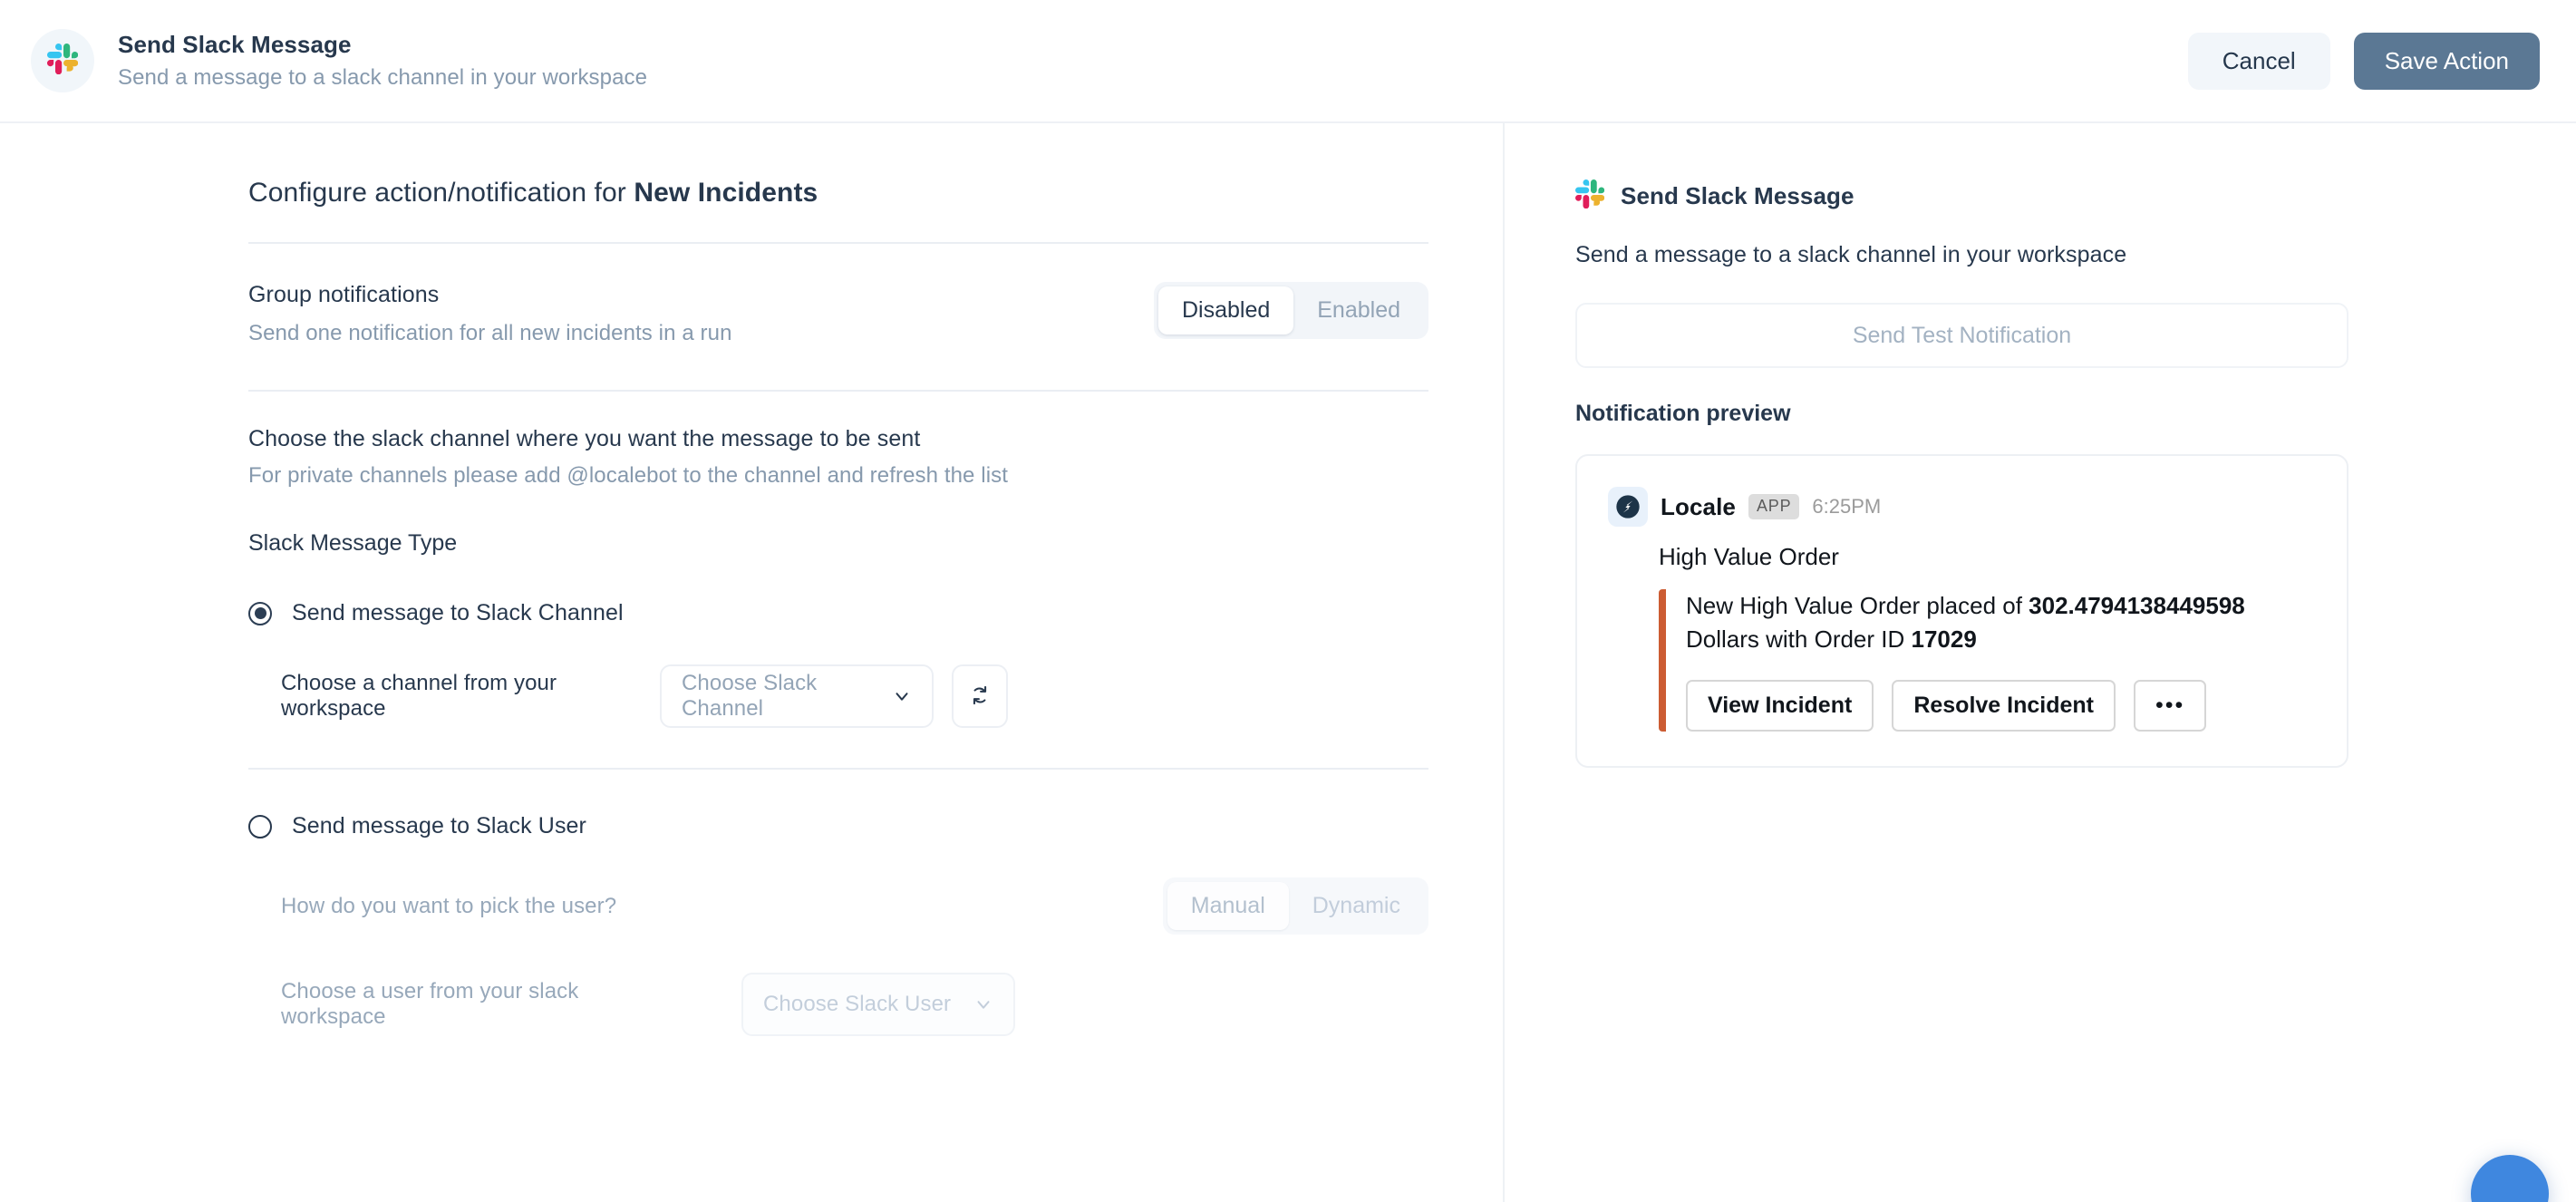 Image resolution: width=2576 pixels, height=1202 pixels. I want to click on preview-action-buttons: View Incident Resolve Incident •••, so click(2001, 705).